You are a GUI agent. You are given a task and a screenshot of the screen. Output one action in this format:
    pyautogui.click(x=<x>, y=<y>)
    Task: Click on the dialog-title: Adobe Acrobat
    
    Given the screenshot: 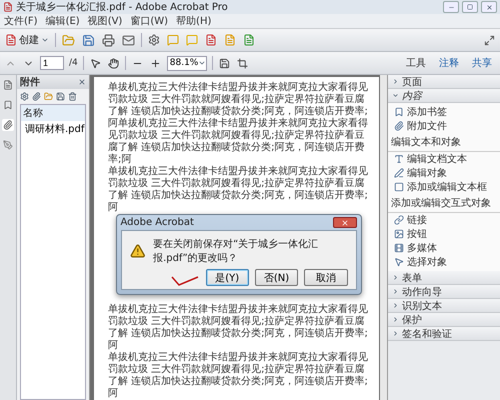 What is the action you would take?
    pyautogui.click(x=157, y=222)
    